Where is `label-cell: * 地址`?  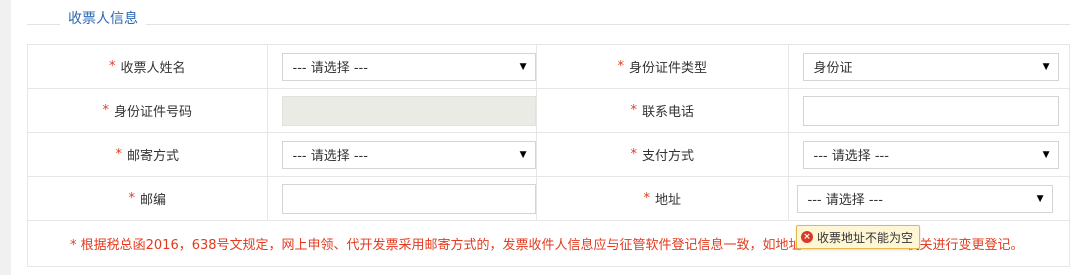 label-cell: * 地址 is located at coordinates (663, 198).